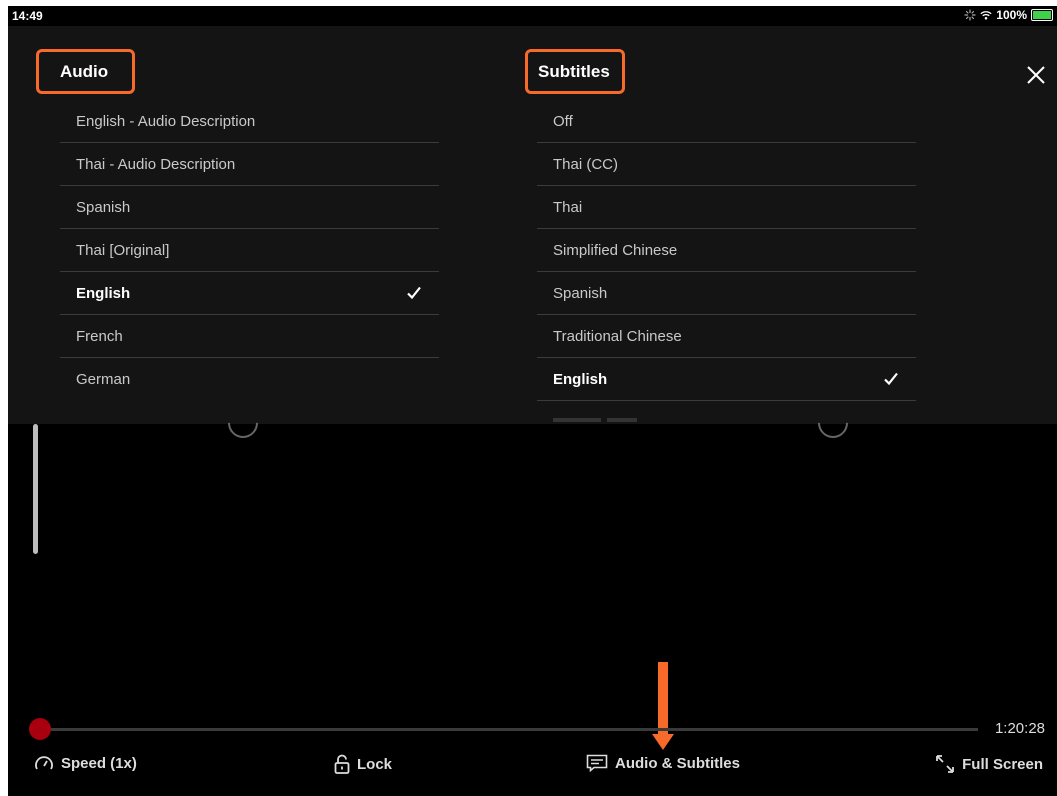  Describe the element at coordinates (726, 336) in the screenshot. I see `subtitle-option: Traditional Chinese` at that location.